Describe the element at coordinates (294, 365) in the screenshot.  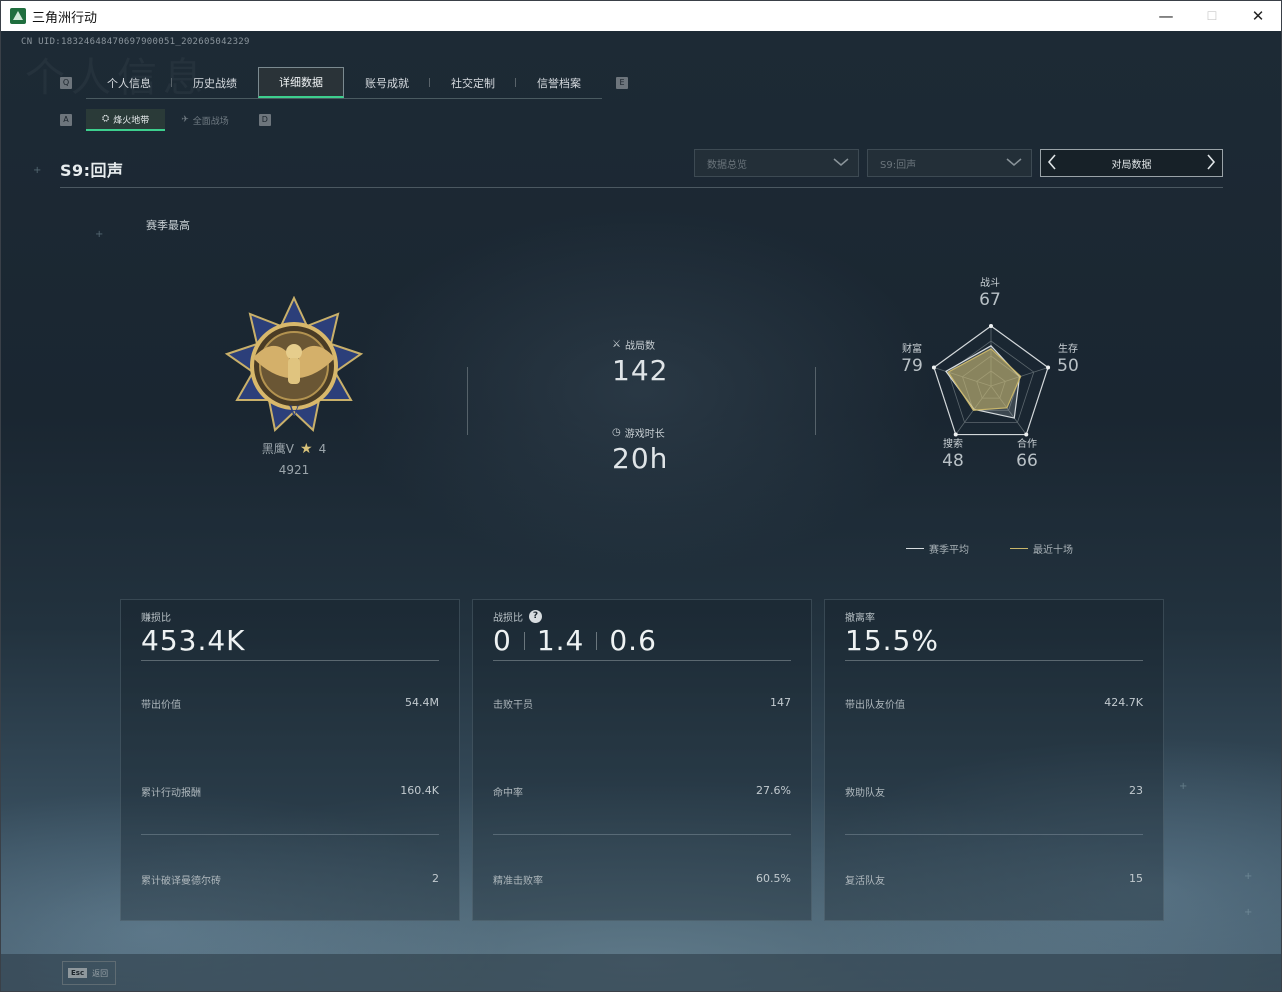
I see `rank-medal-icon: V` at that location.